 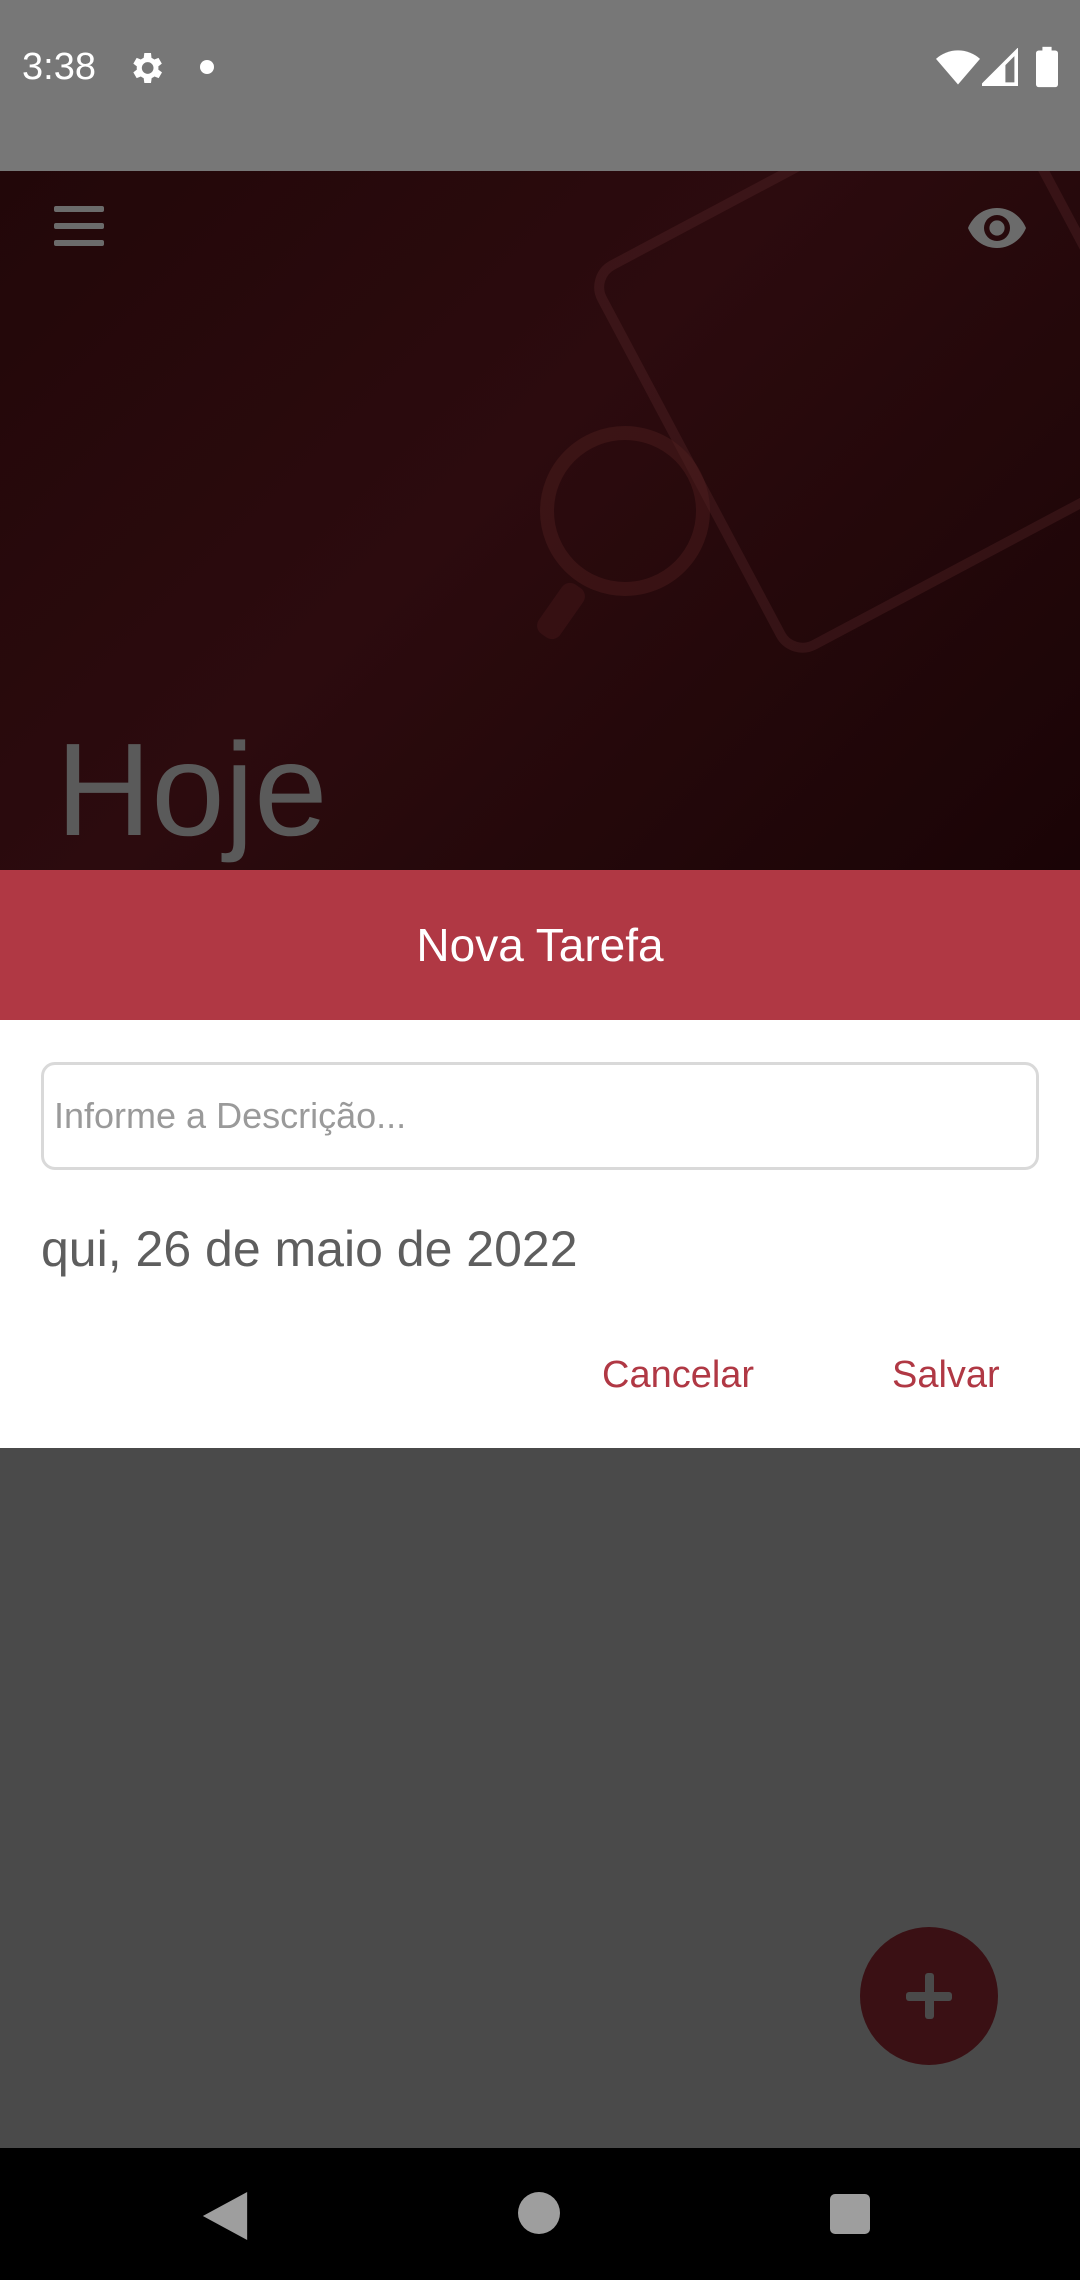 I want to click on home-icon, so click(x=539, y=2213).